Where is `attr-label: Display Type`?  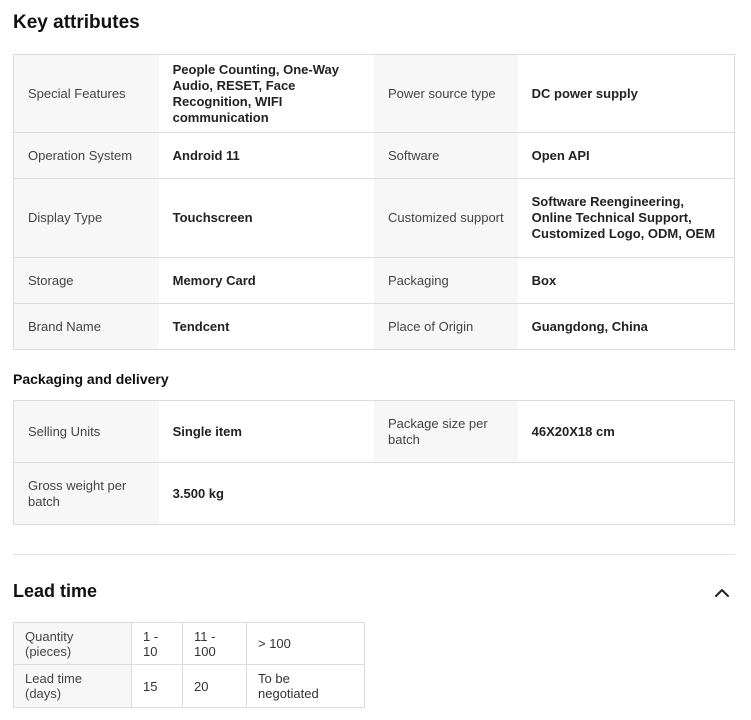
attr-label: Display Type is located at coordinates (86, 218).